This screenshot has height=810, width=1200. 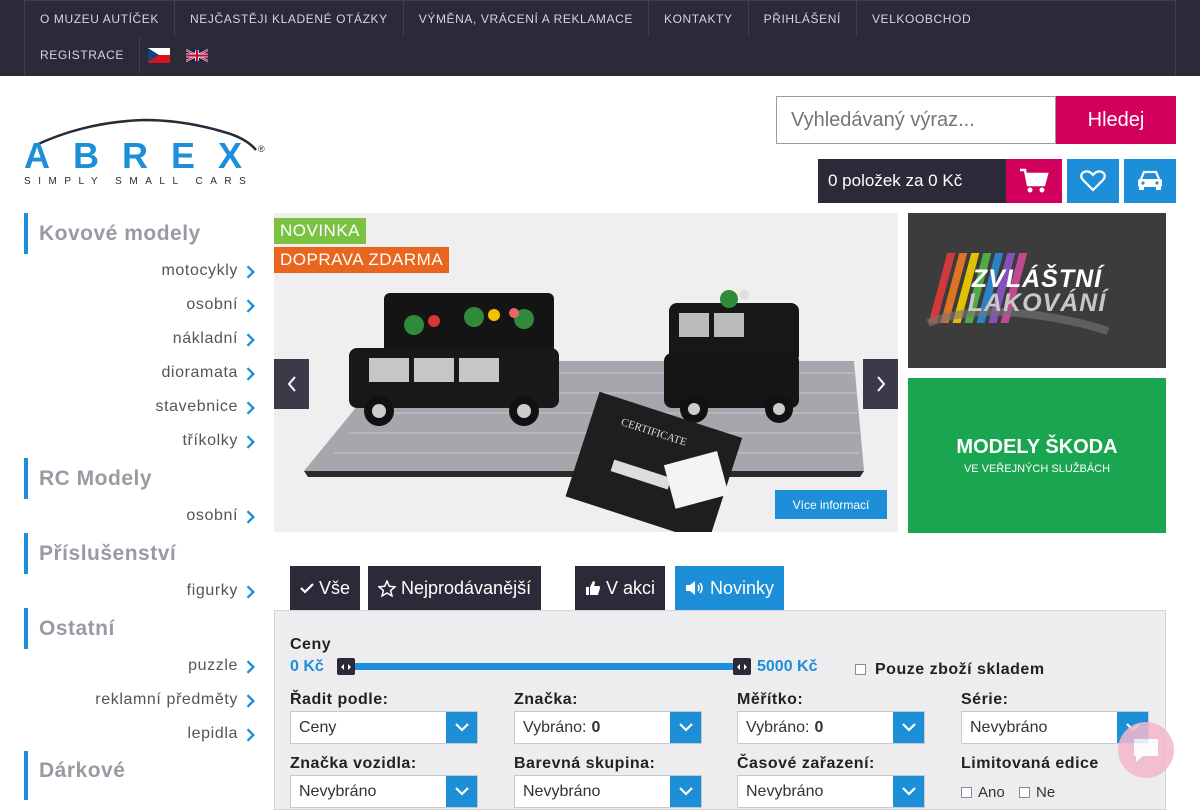 I want to click on more-info-button: Více informací, so click(x=831, y=504).